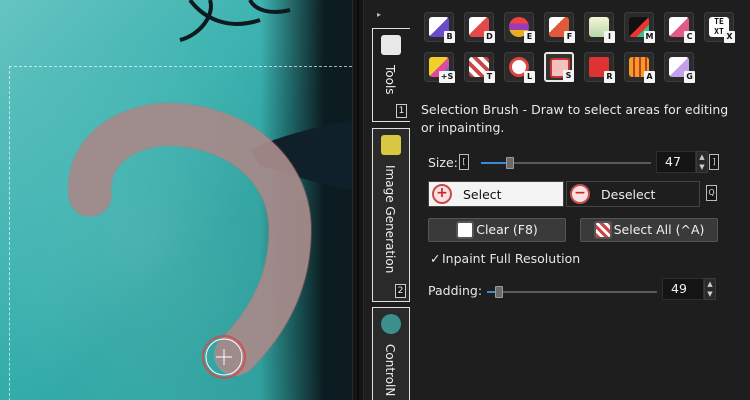  What do you see at coordinates (649, 77) in the screenshot?
I see `tool-key: A` at bounding box center [649, 77].